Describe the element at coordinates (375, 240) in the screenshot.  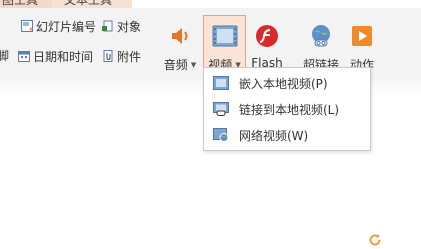
I see `refresh-icon` at that location.